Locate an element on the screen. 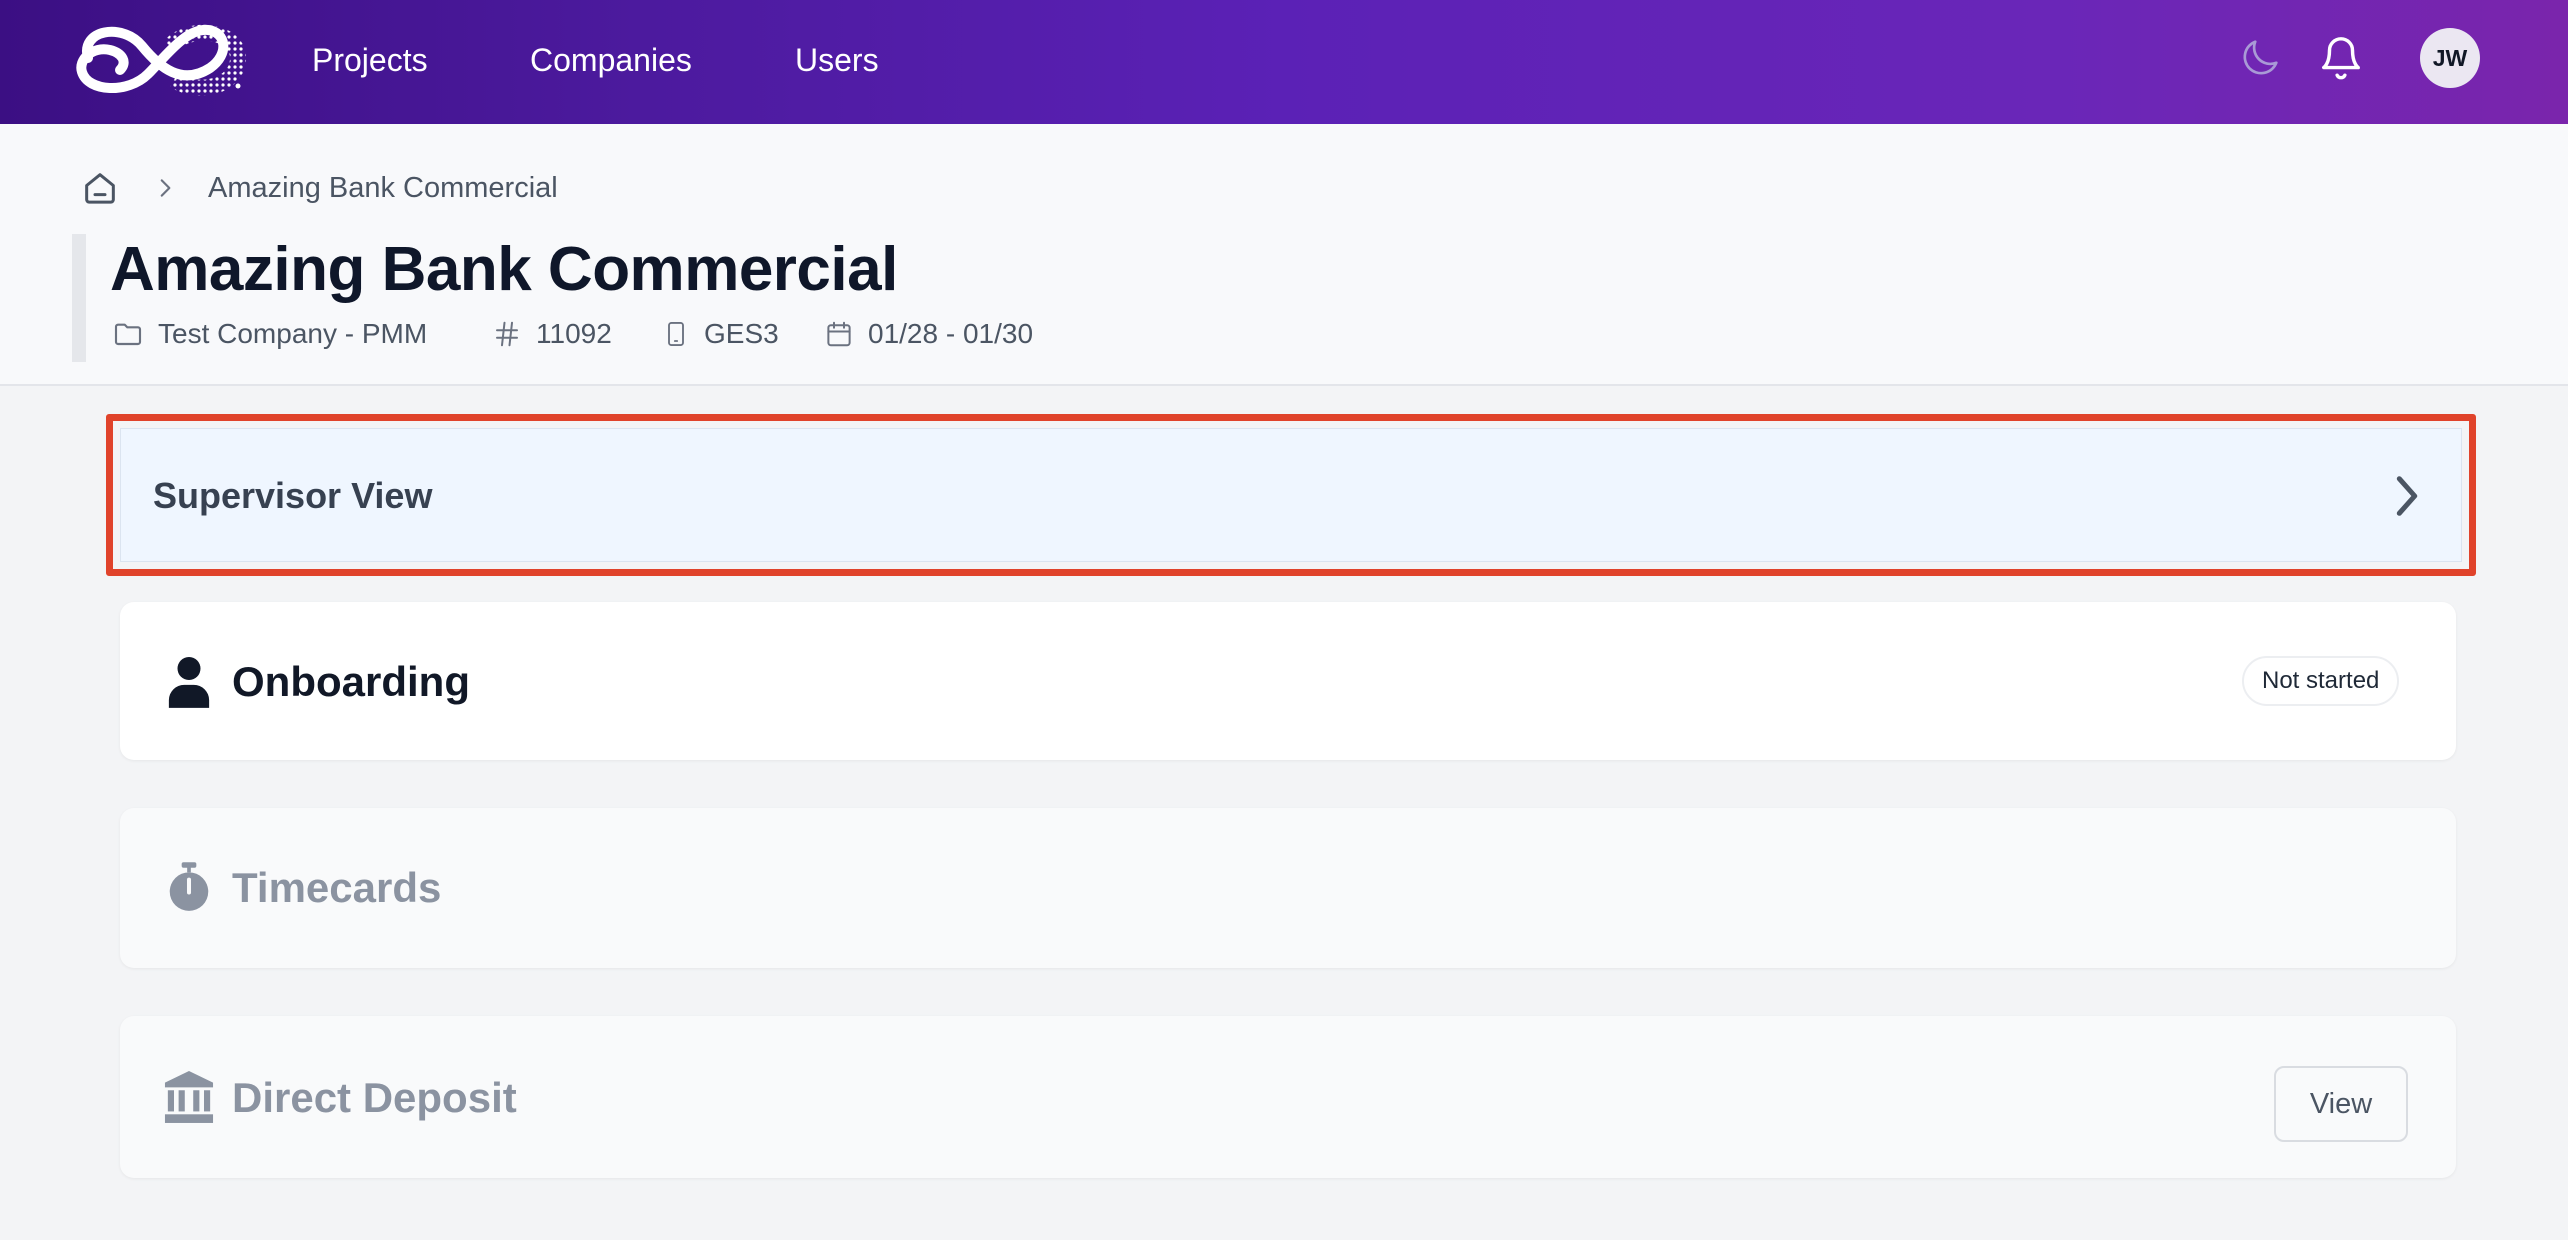  calendar-icon is located at coordinates (839, 334).